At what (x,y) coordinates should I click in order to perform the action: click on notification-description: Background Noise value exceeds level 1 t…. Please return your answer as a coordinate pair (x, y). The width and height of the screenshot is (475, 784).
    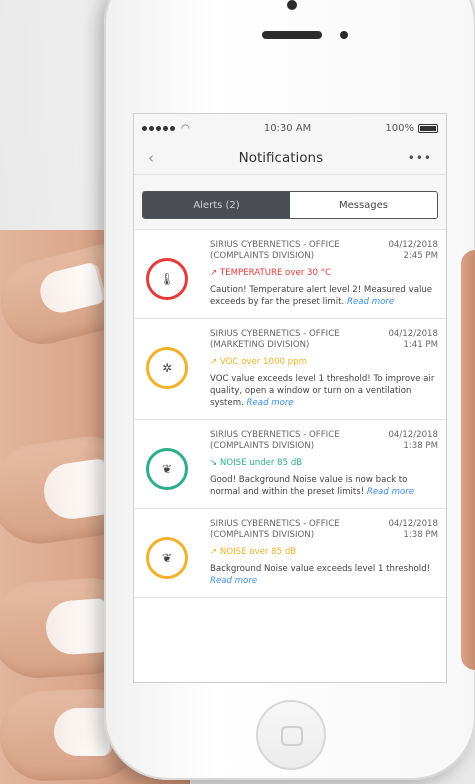
    Looking at the image, I should click on (320, 569).